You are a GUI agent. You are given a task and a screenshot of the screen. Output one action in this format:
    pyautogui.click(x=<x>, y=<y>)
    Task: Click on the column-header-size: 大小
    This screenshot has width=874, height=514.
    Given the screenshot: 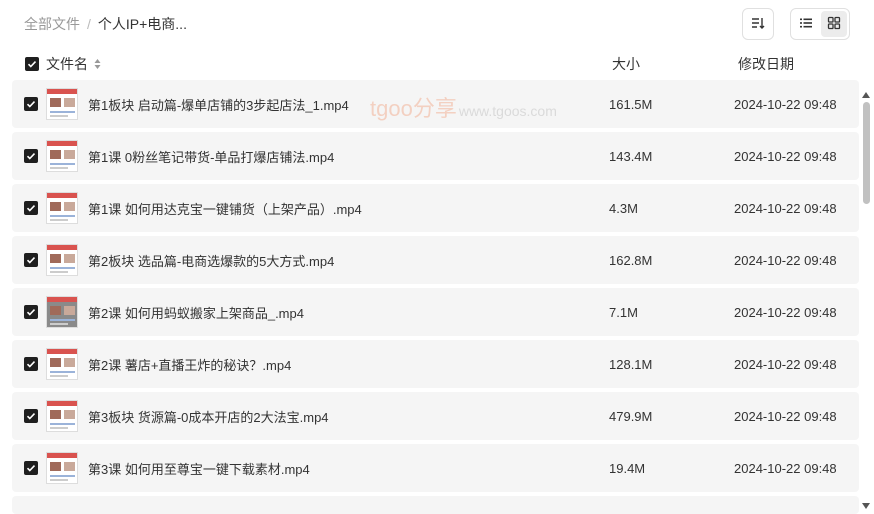 What is the action you would take?
    pyautogui.click(x=626, y=64)
    